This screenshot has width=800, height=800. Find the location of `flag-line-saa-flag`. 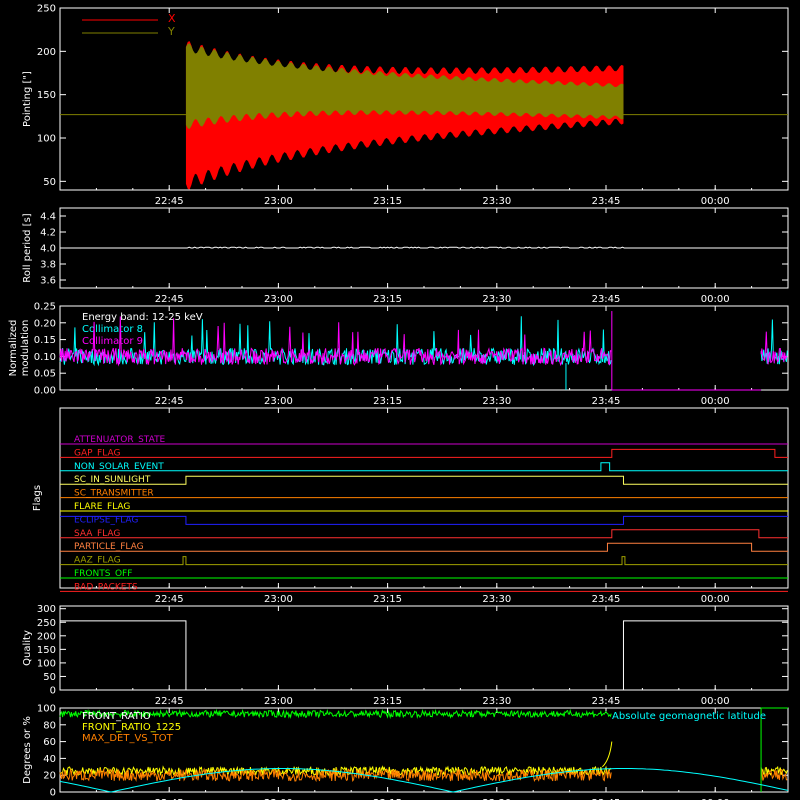

flag-line-saa-flag is located at coordinates (424, 534).